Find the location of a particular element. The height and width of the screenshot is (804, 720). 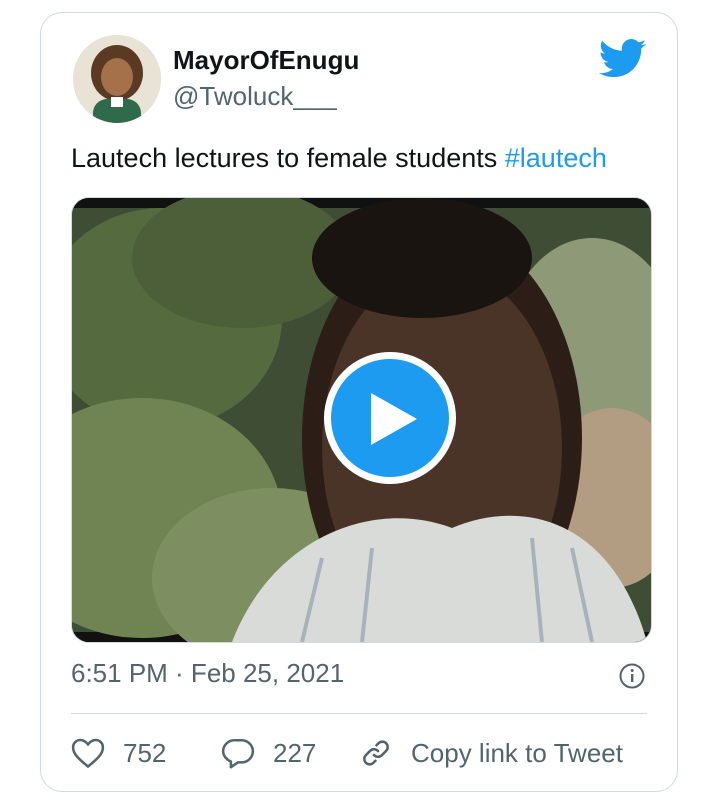

copy-link-button: Copy link to Tweet is located at coordinates (491, 753).